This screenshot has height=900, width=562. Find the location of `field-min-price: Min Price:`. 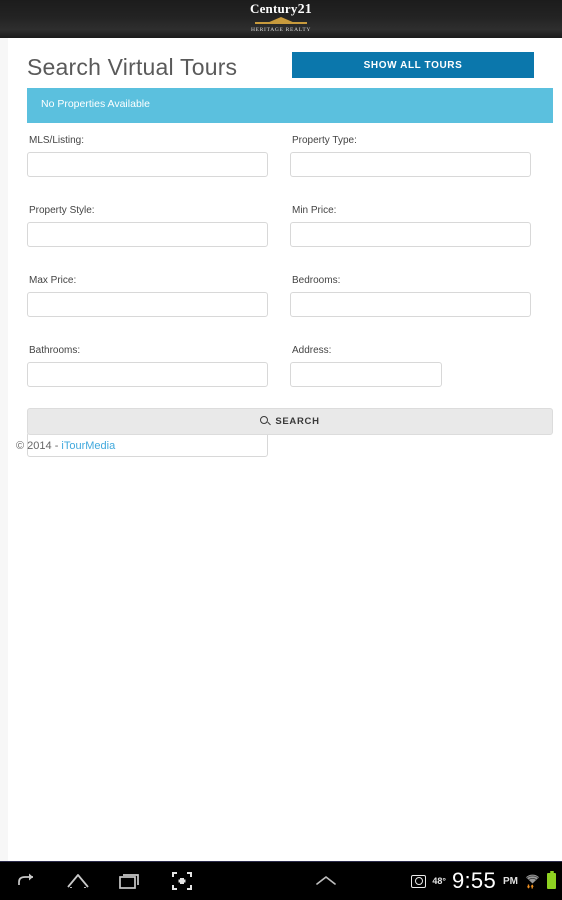

field-min-price: Min Price: is located at coordinates (421, 226).